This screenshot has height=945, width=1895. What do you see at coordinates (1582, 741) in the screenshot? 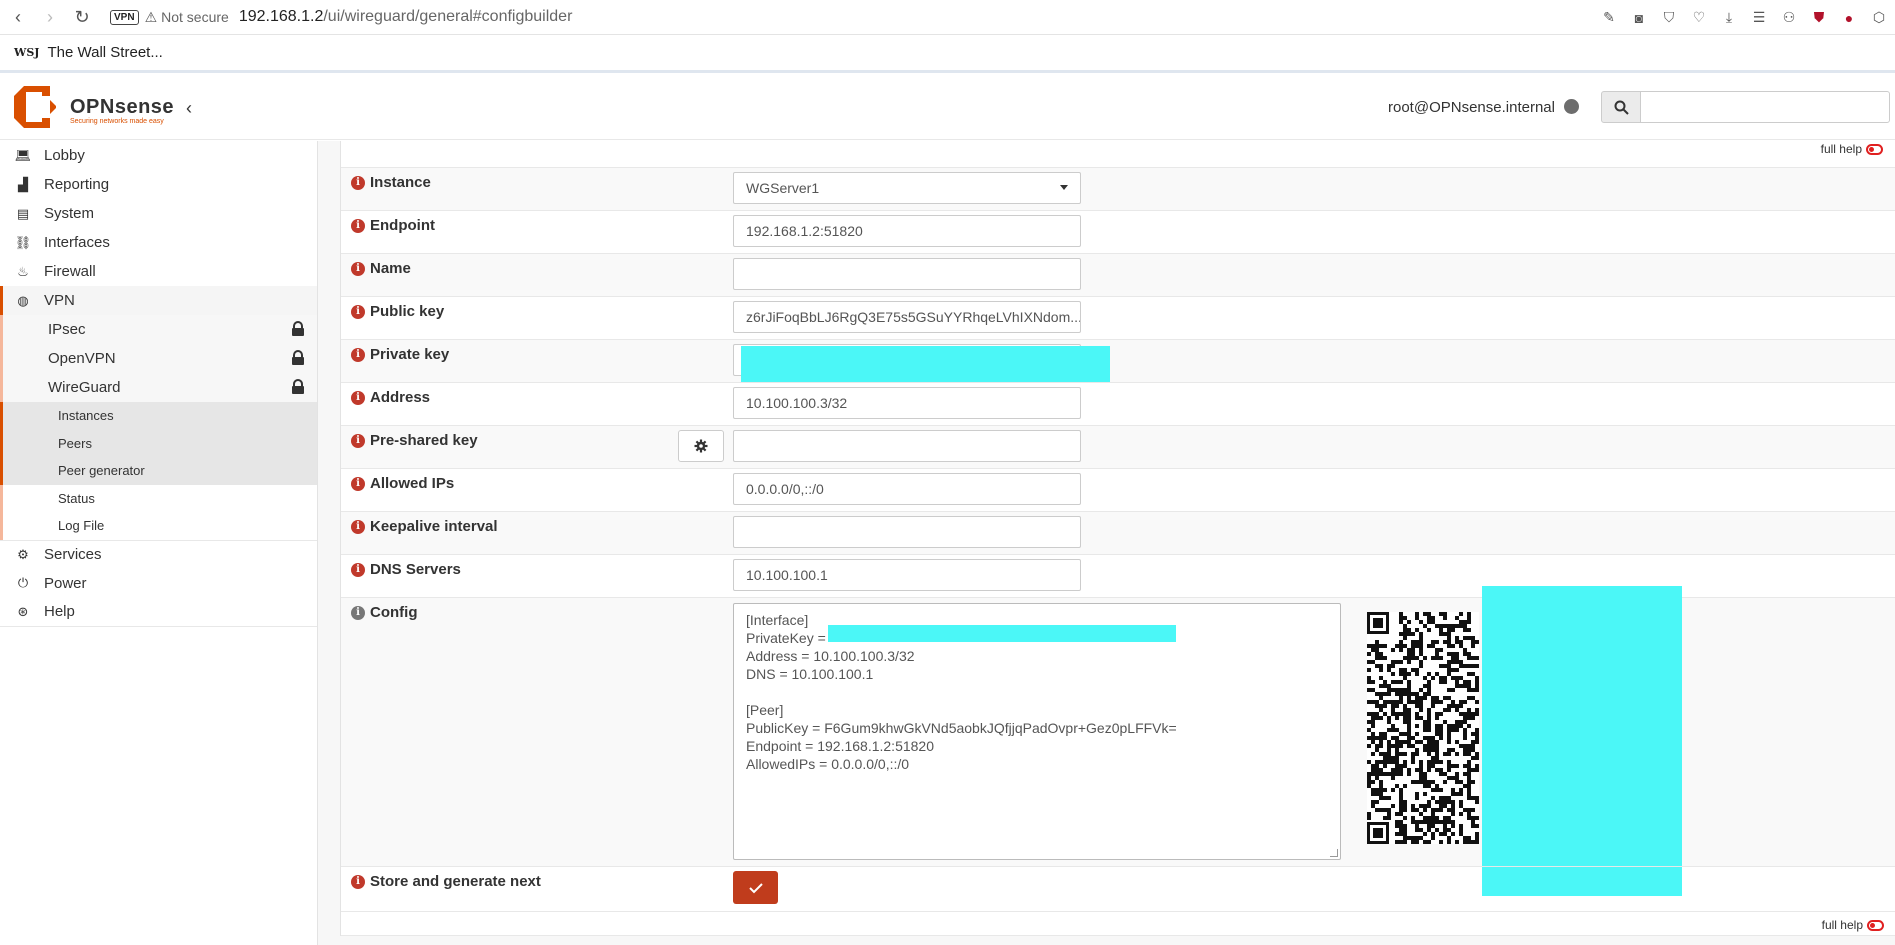
I see `redaction-block` at bounding box center [1582, 741].